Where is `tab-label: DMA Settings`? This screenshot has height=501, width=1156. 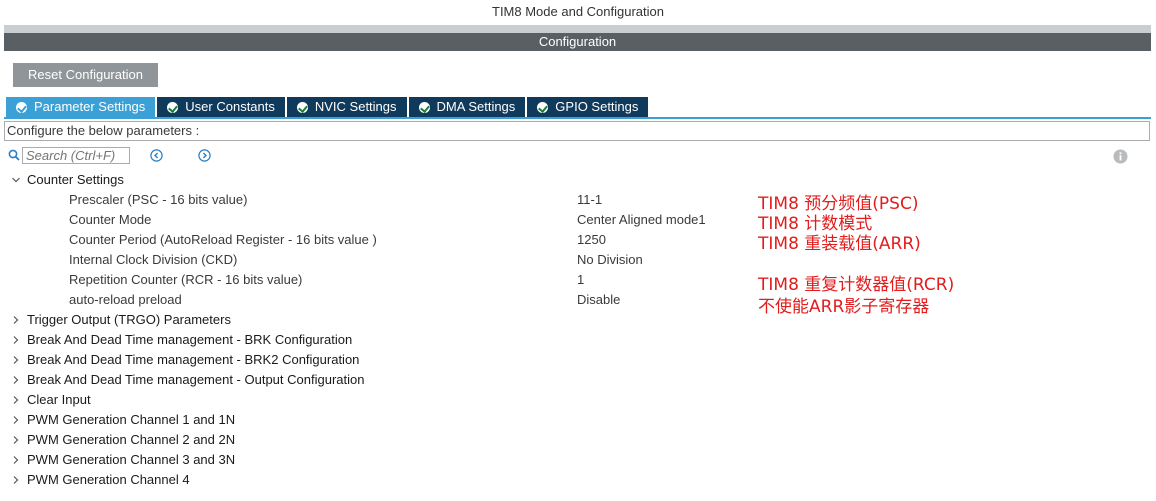 tab-label: DMA Settings is located at coordinates (476, 106).